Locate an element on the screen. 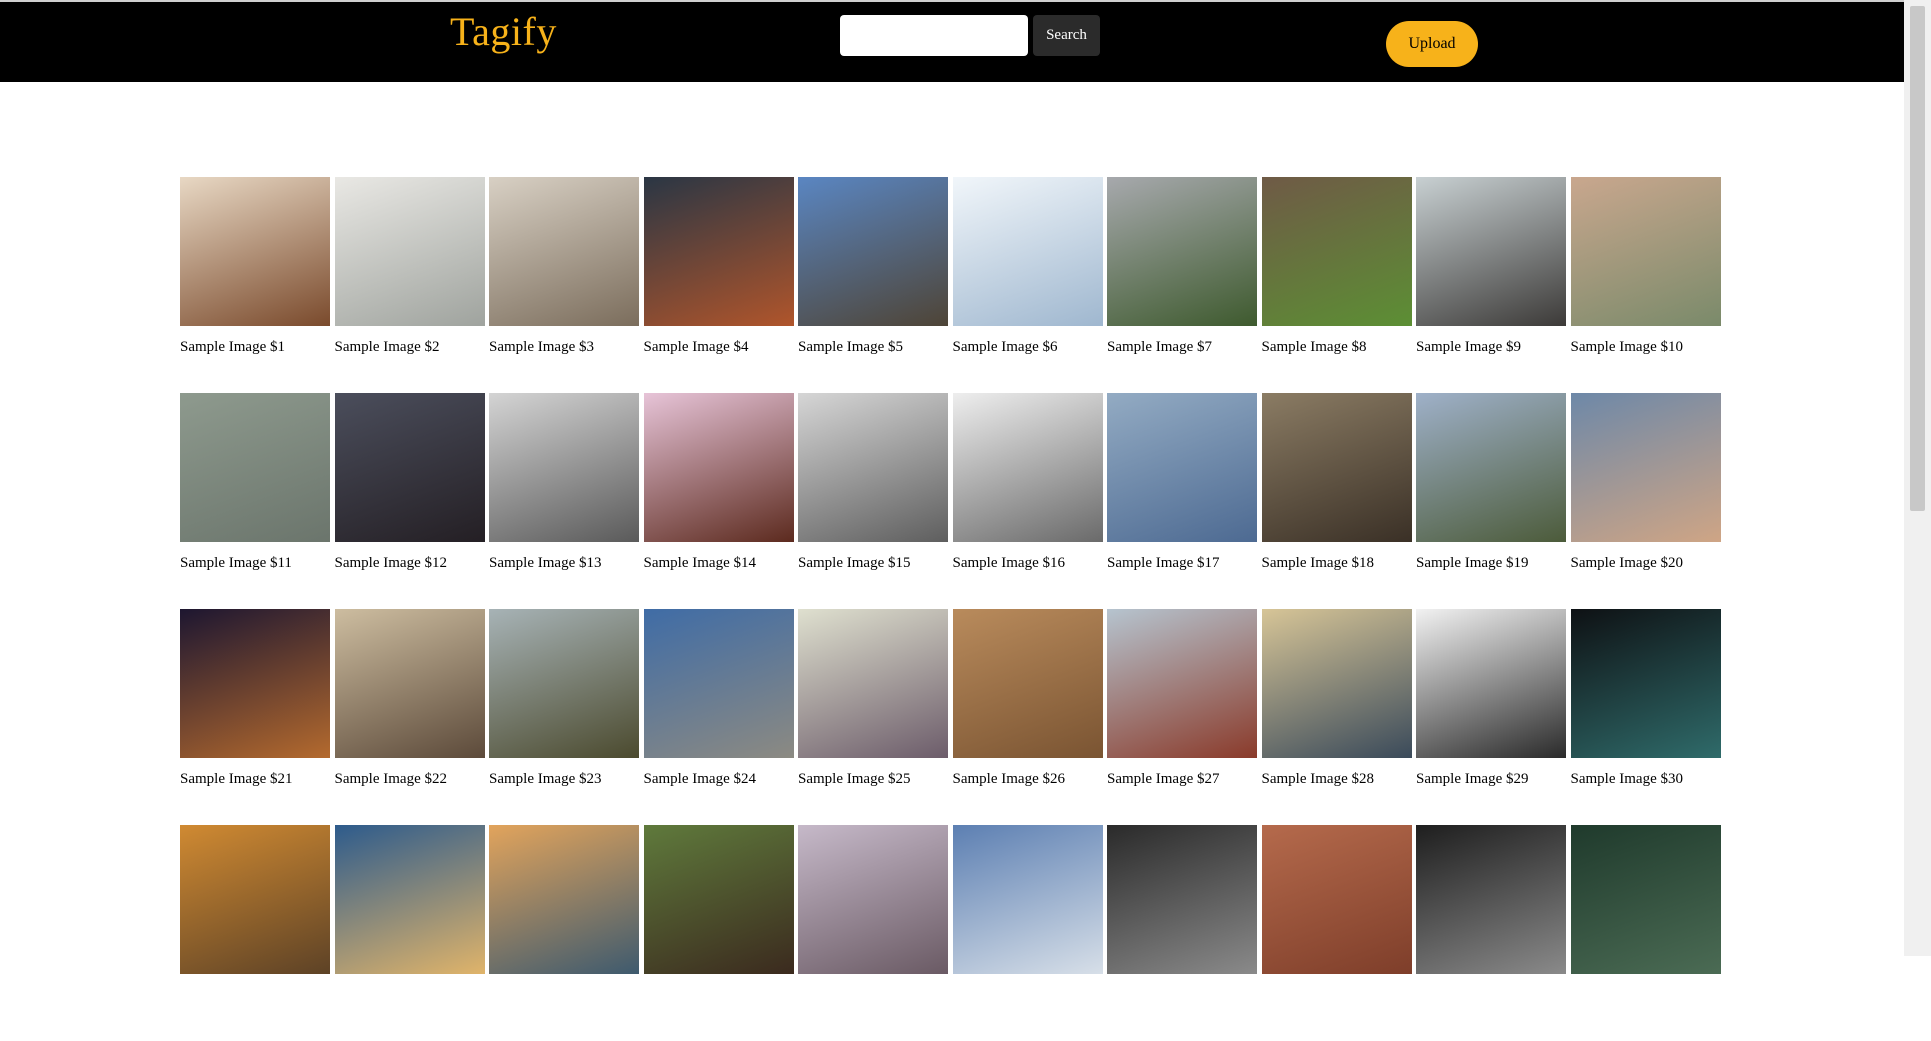 The width and height of the screenshot is (1931, 1041). image-card: Sample Image $2 is located at coordinates (409, 267).